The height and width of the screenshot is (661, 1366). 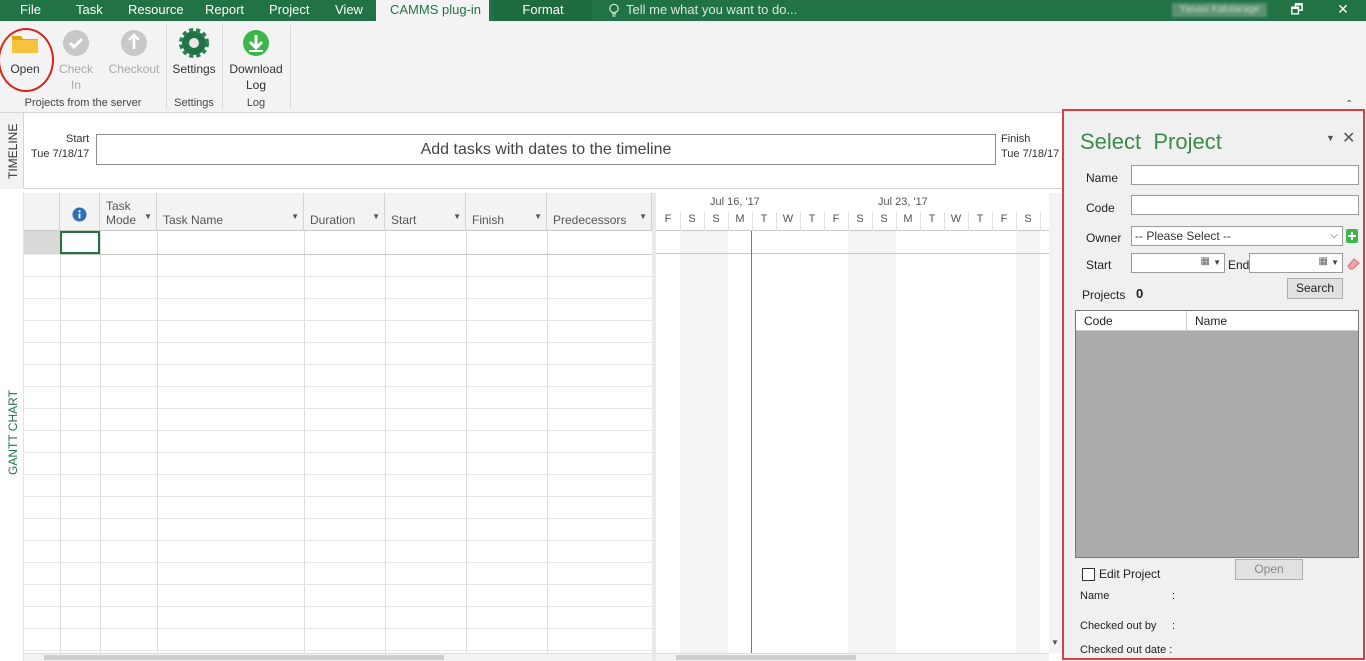 What do you see at coordinates (1269, 569) in the screenshot?
I see `open-project-button: Open` at bounding box center [1269, 569].